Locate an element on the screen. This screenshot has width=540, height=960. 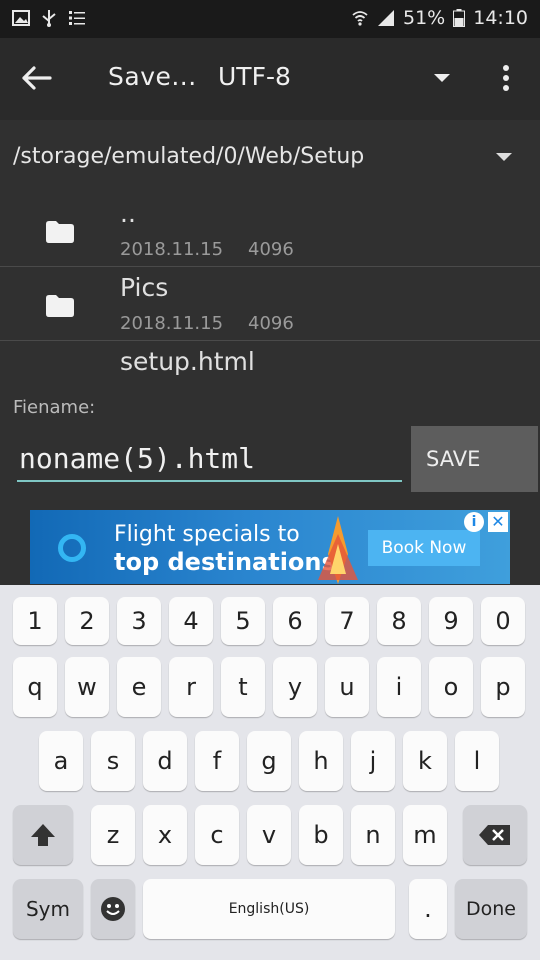
key-c: c is located at coordinates (217, 835).